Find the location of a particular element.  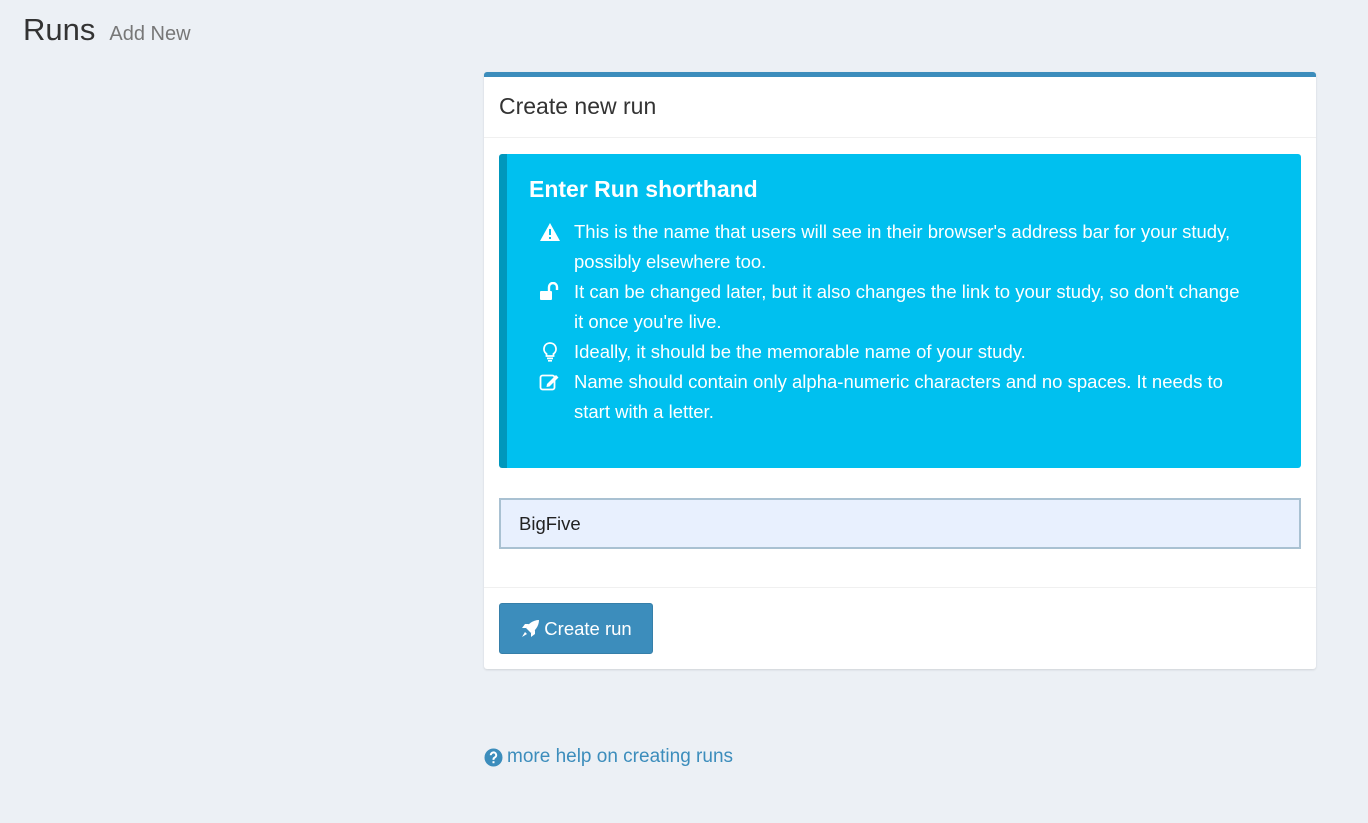

page-subtitle: Add New is located at coordinates (150, 34).